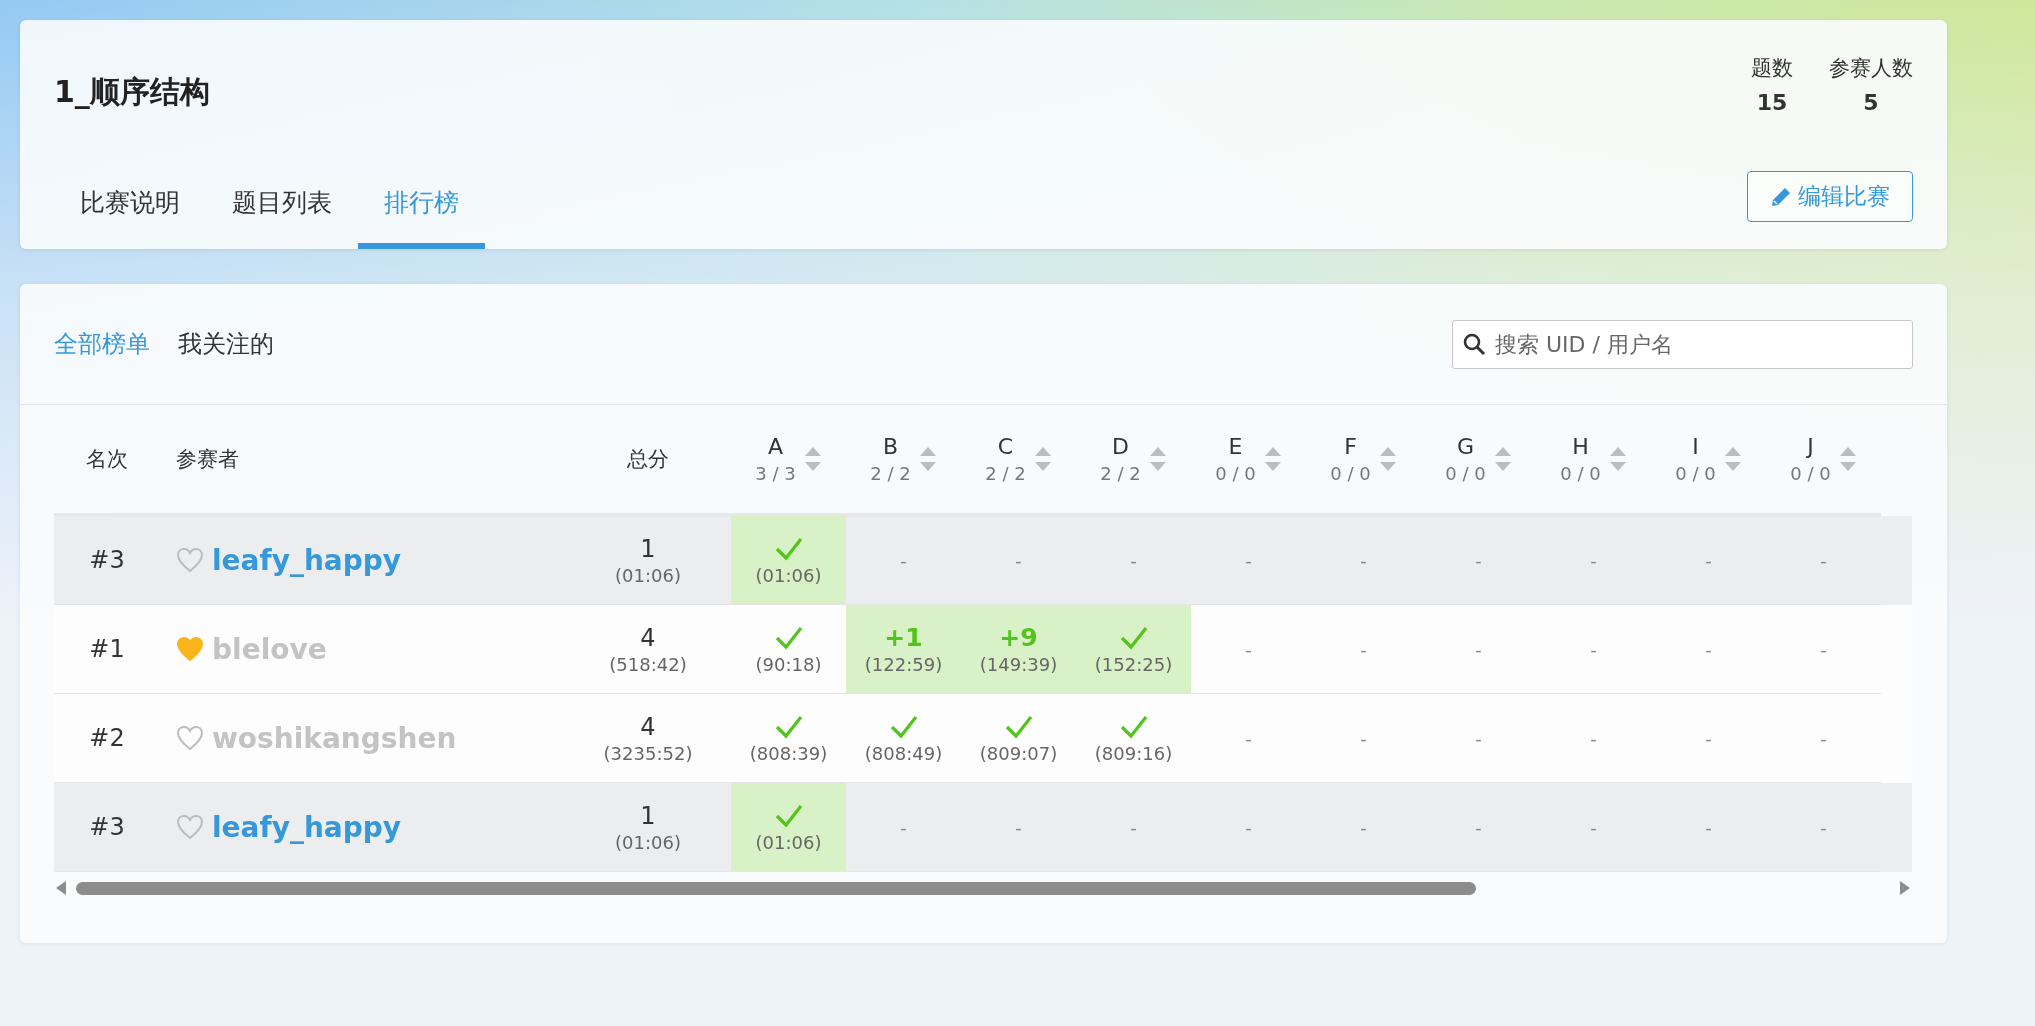 This screenshot has height=1026, width=2035. What do you see at coordinates (1350, 446) in the screenshot?
I see `problem-label: F` at bounding box center [1350, 446].